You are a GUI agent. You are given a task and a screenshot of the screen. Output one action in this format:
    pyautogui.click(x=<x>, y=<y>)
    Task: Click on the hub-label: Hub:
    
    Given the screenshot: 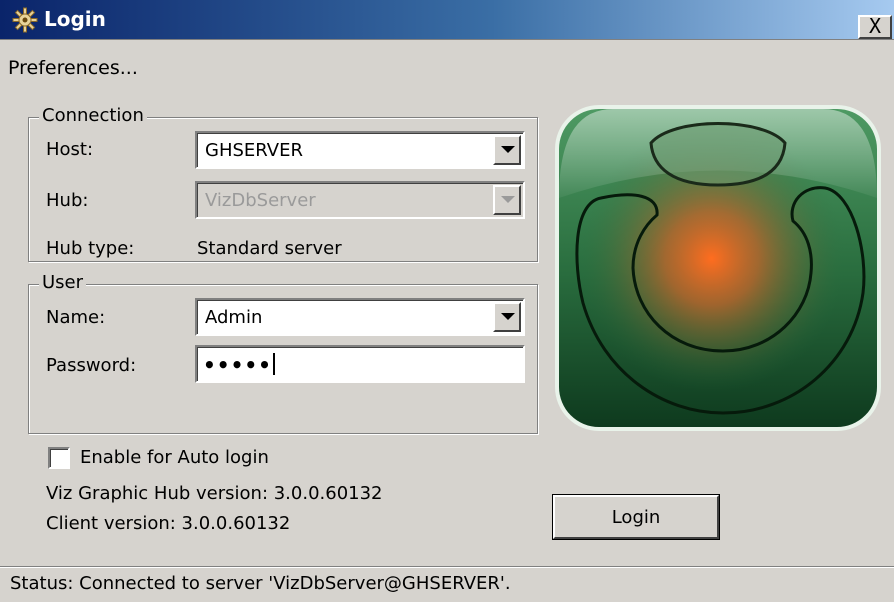 What is the action you would take?
    pyautogui.click(x=67, y=200)
    